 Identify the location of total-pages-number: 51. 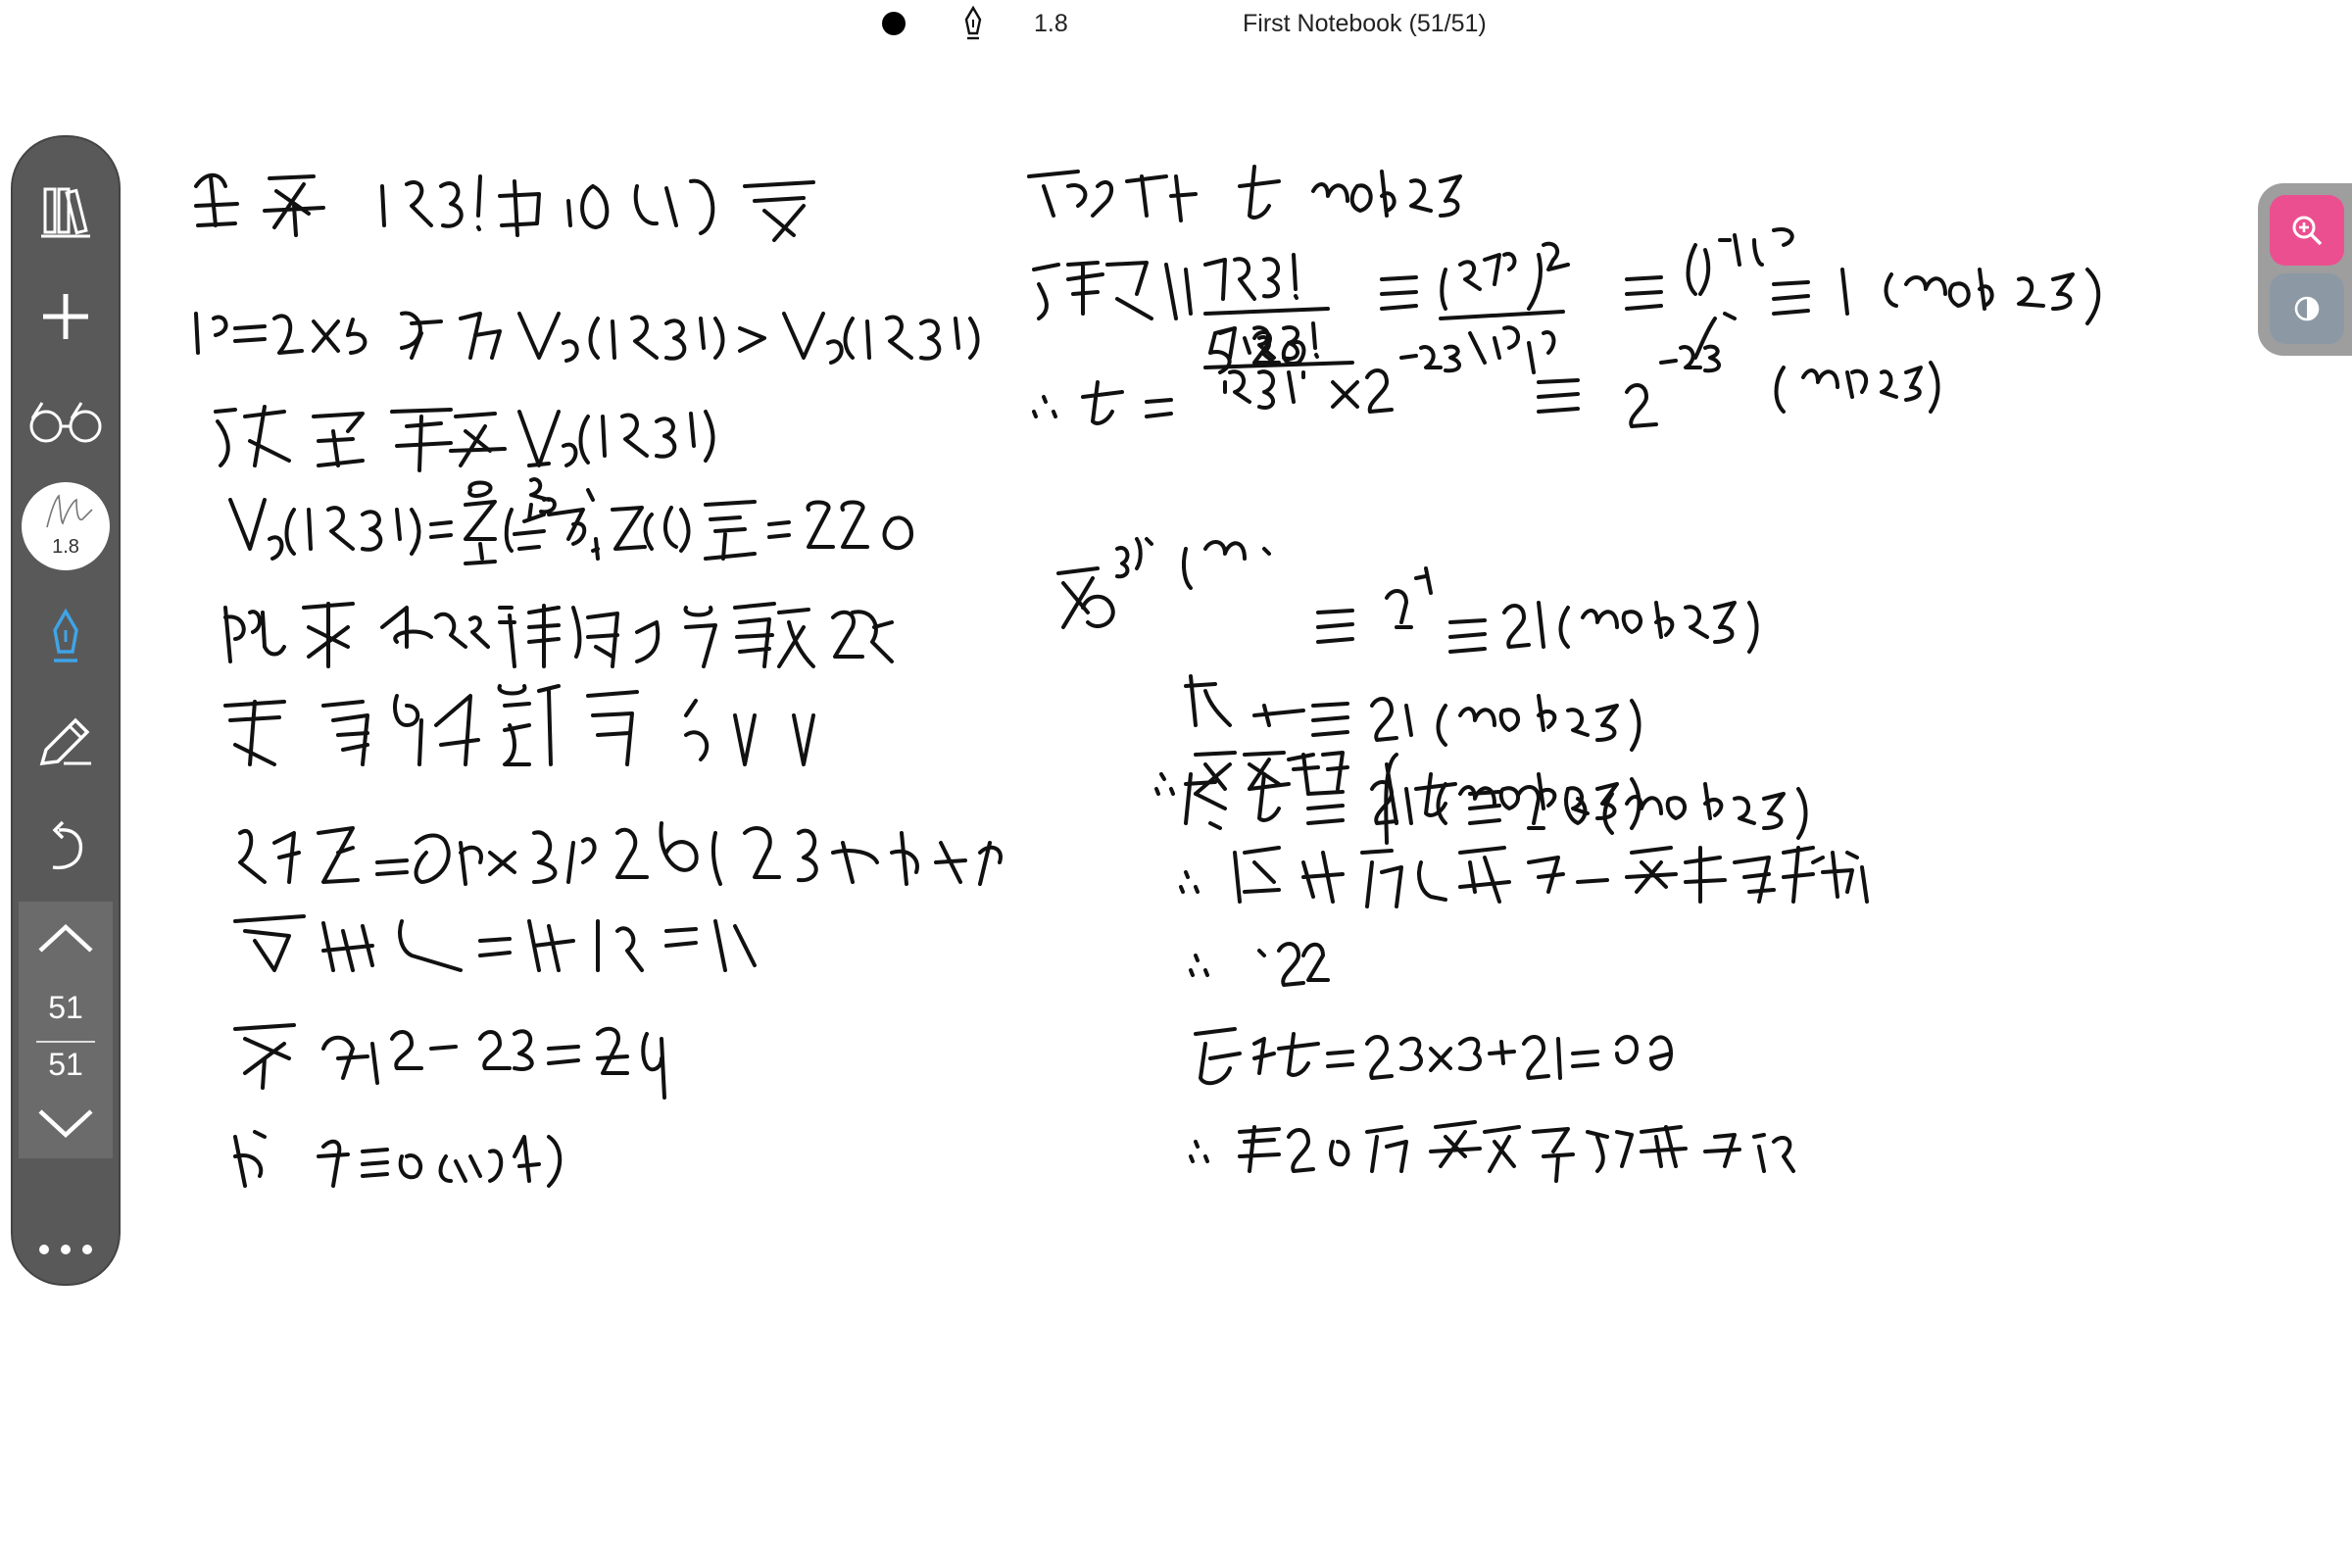
(65, 1064).